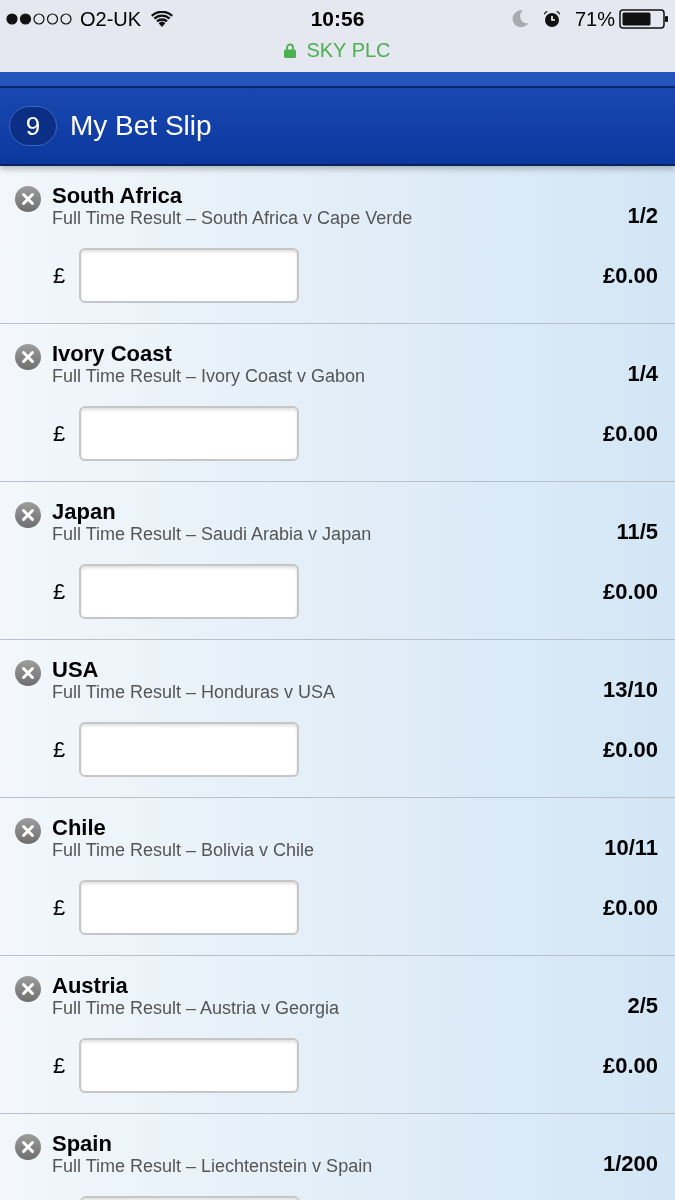  Describe the element at coordinates (84, 512) in the screenshot. I see `selection-name: Japan` at that location.